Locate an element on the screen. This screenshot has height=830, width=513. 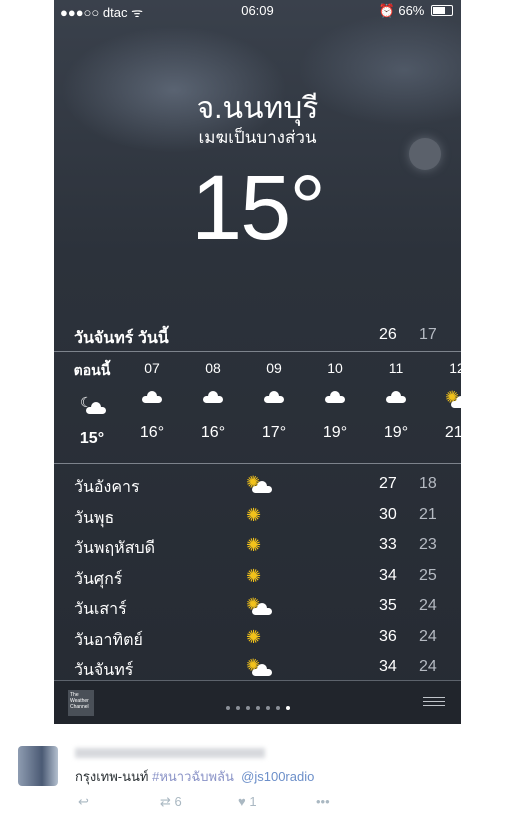
mention-link: @js100radio is located at coordinates (277, 776).